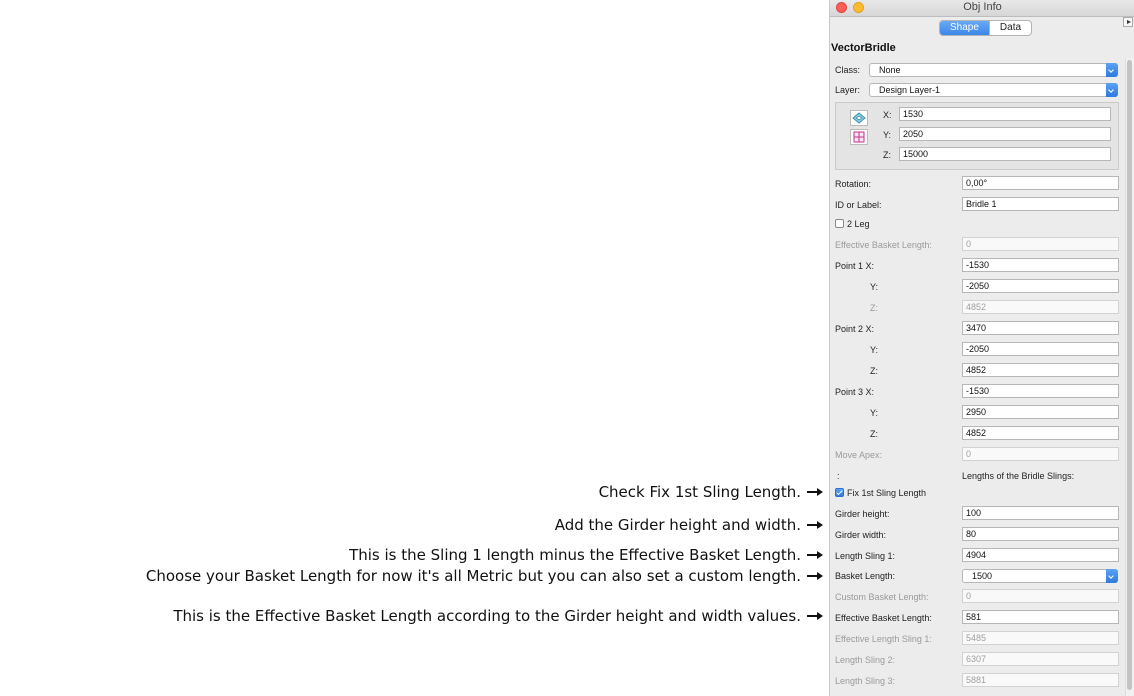 The image size is (1134, 696). What do you see at coordinates (1040, 370) in the screenshot?
I see `point2-z-input: 4852` at bounding box center [1040, 370].